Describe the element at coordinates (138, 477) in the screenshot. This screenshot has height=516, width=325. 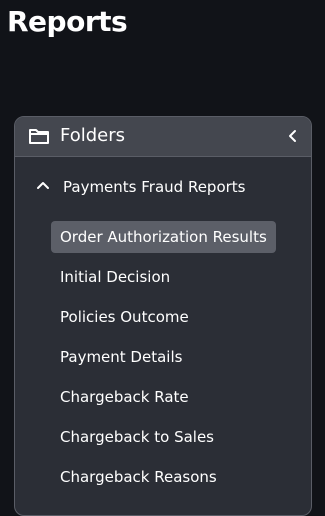
I see `report-item-chargeback-reasons: Chargeback Reasons` at that location.